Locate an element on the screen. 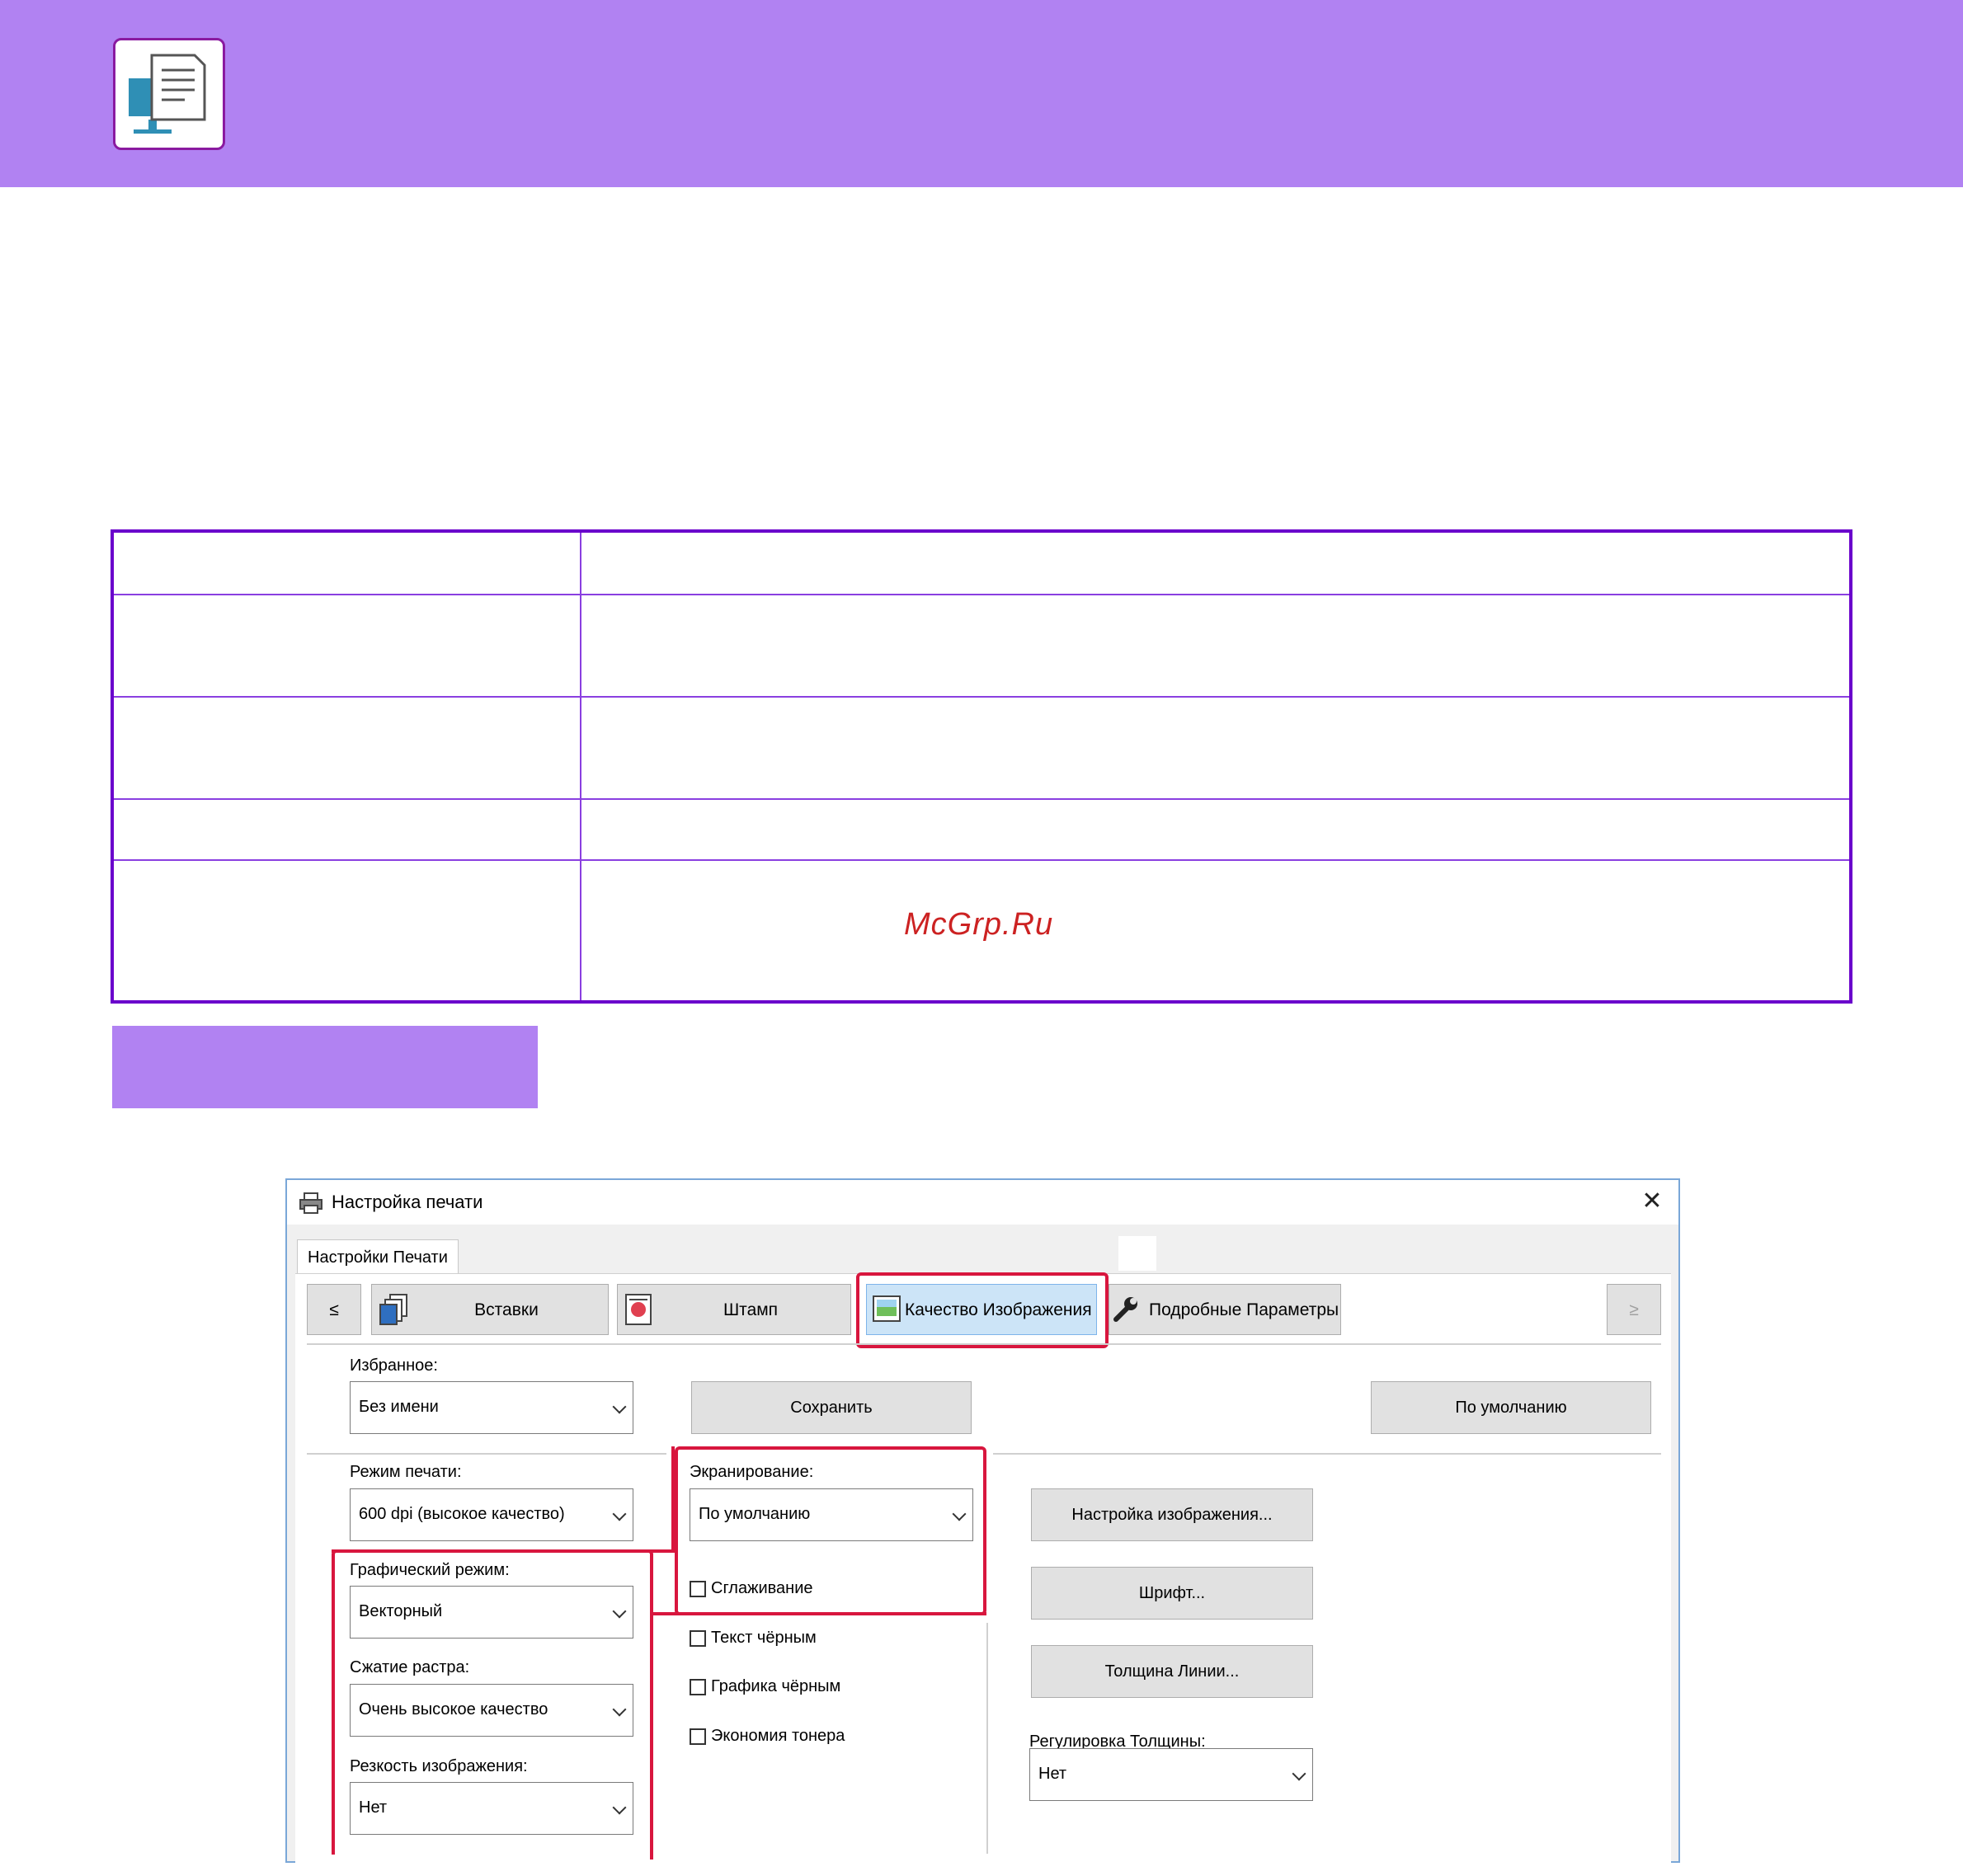  favorites-select: Без имени is located at coordinates (491, 1408).